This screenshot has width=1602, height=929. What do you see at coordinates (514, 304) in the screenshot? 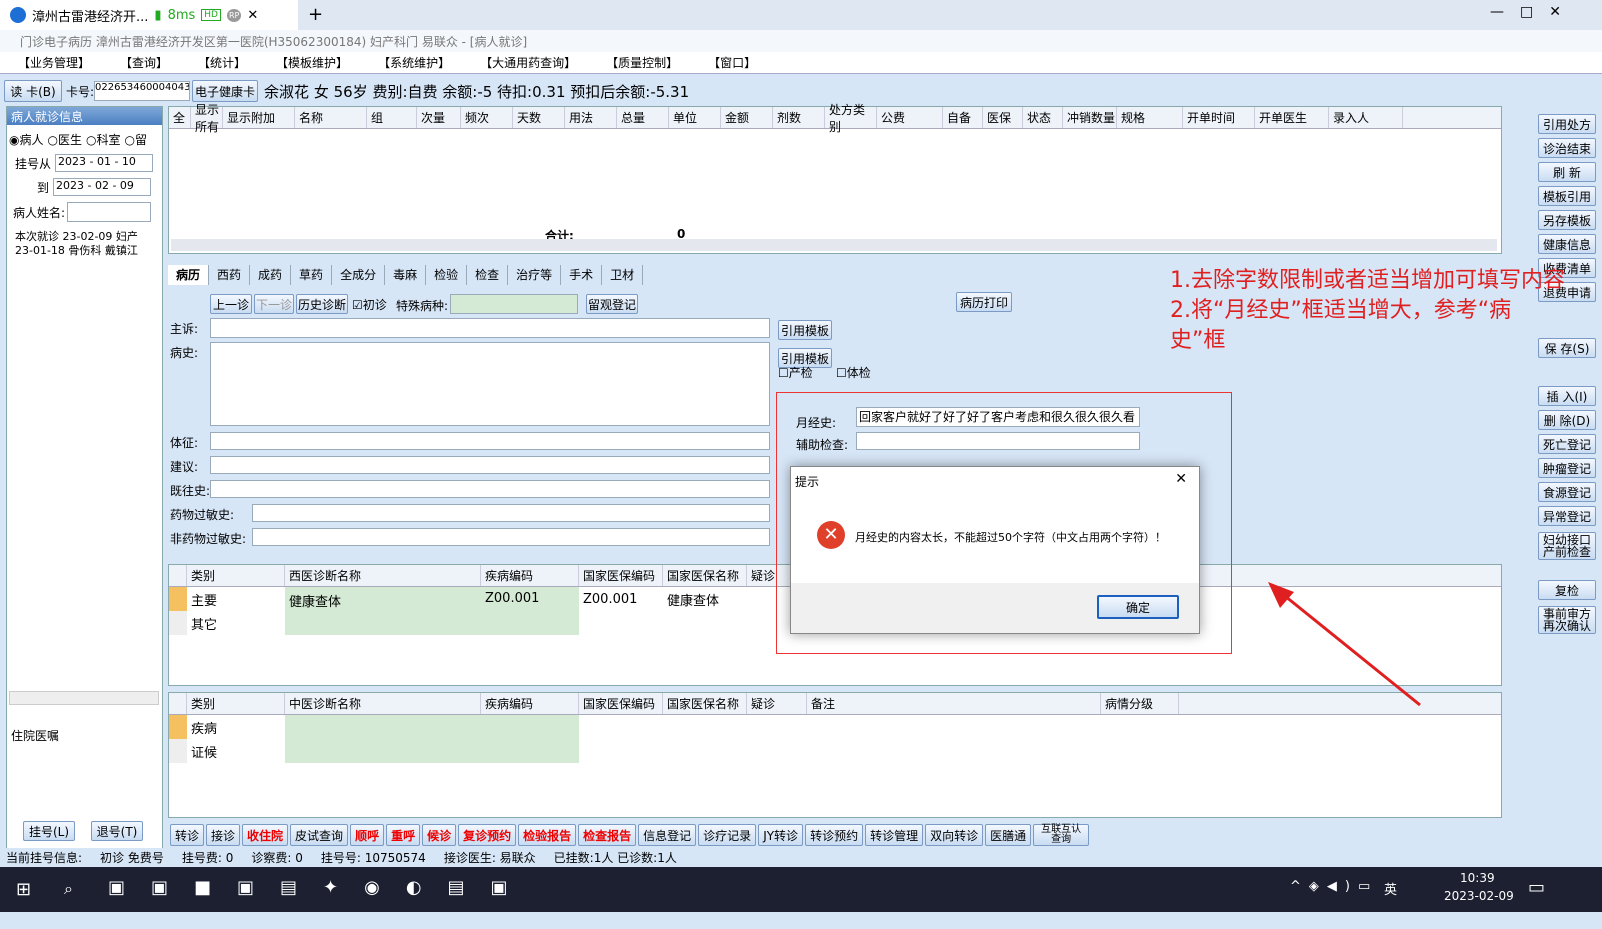
I see `special-disease-input` at bounding box center [514, 304].